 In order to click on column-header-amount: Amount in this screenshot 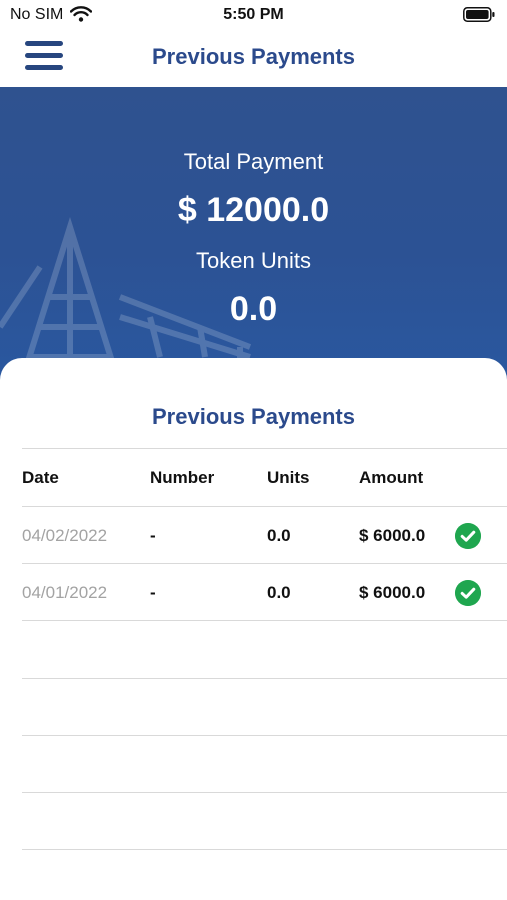, I will do `click(391, 477)`.